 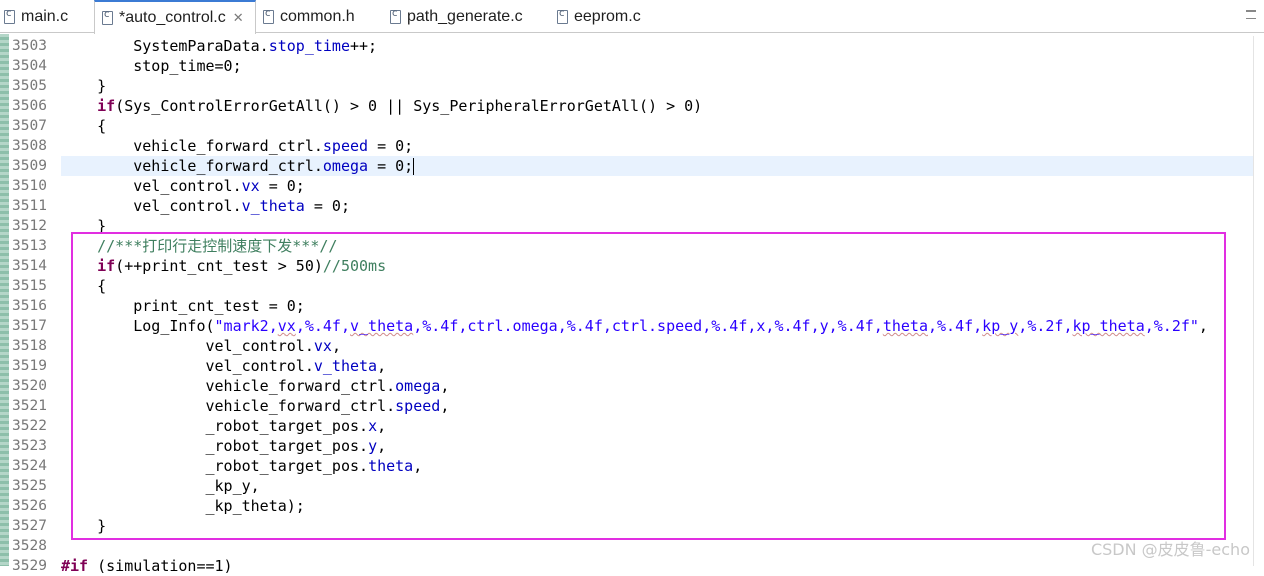 I want to click on code-line: 3527 }, so click(x=628, y=526).